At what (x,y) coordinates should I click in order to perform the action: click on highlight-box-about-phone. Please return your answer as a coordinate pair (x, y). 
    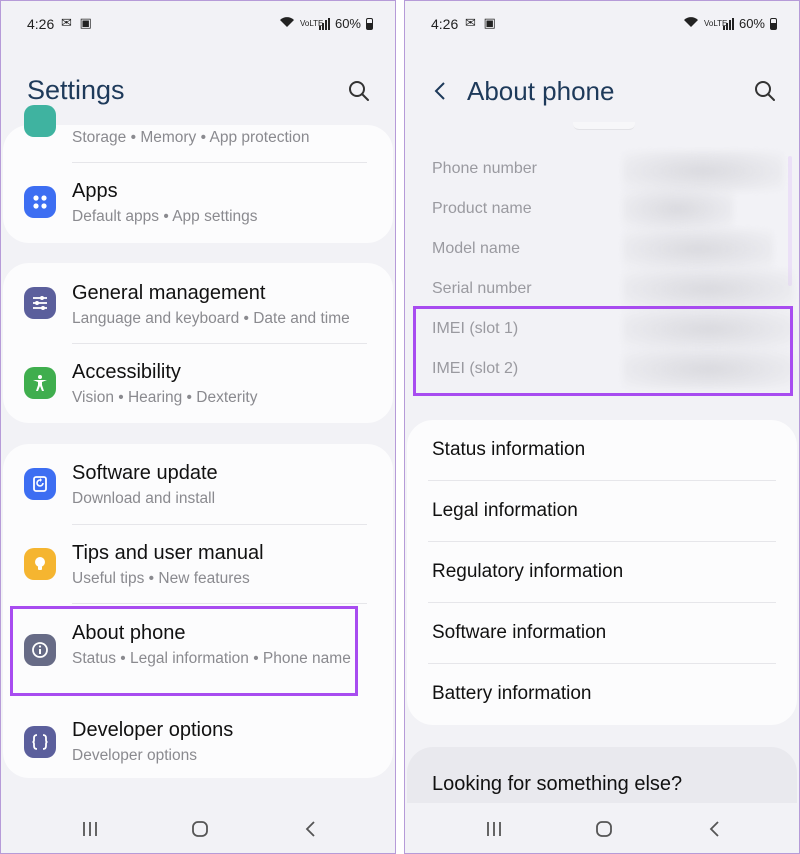
    Looking at the image, I should click on (184, 651).